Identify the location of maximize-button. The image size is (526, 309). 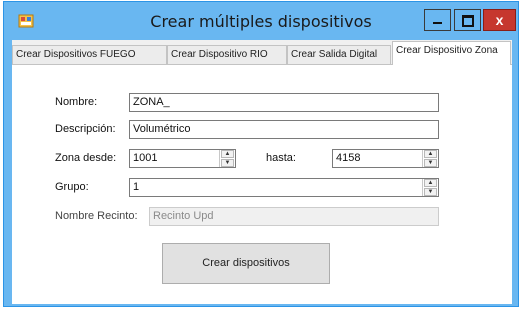
(467, 20).